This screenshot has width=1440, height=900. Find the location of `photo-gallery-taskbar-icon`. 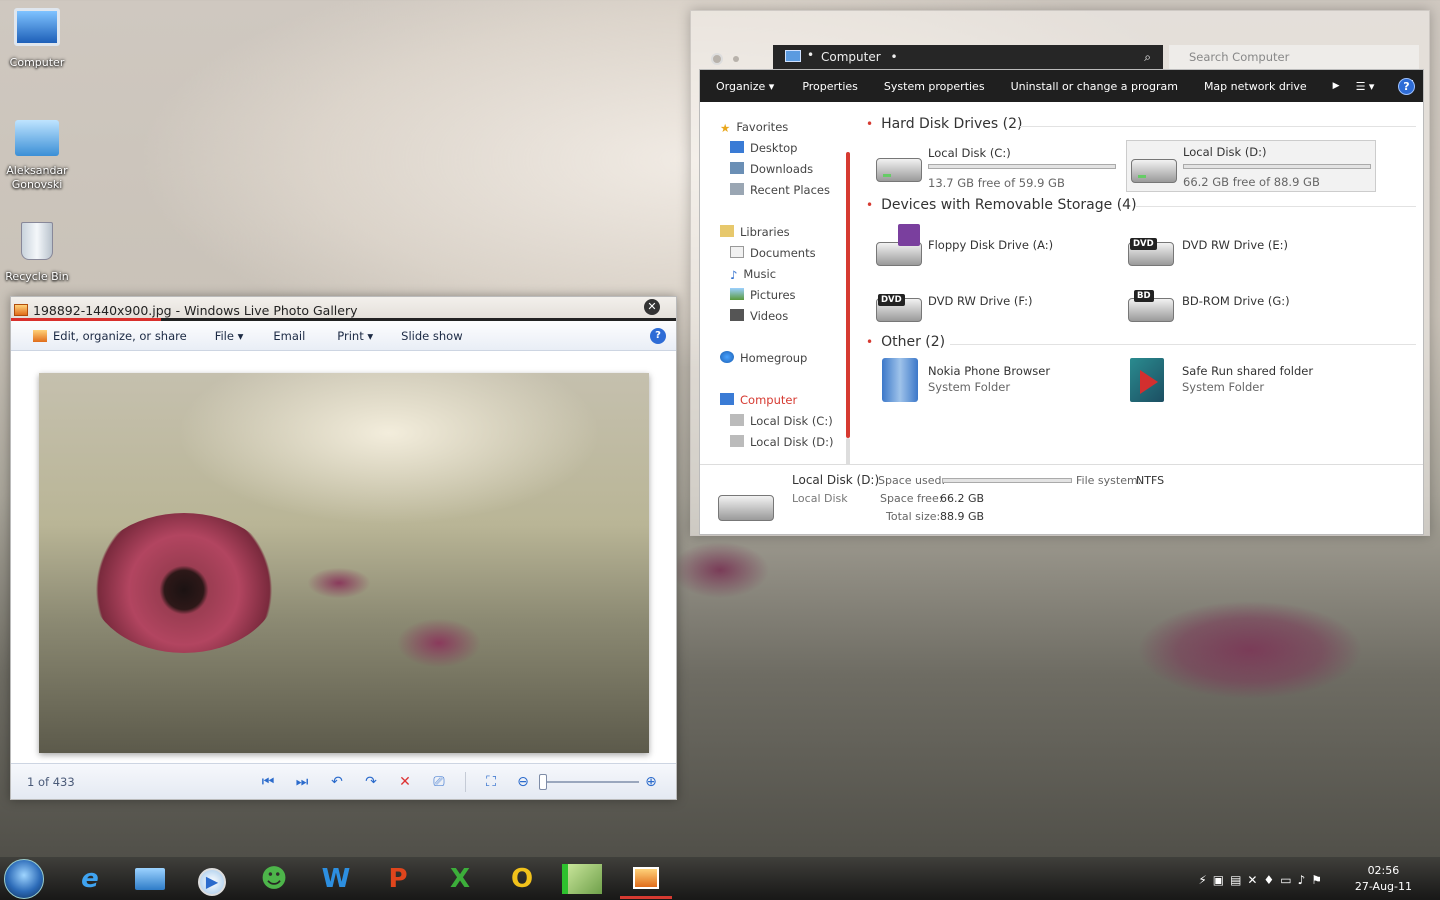

photo-gallery-taskbar-icon is located at coordinates (646, 879).